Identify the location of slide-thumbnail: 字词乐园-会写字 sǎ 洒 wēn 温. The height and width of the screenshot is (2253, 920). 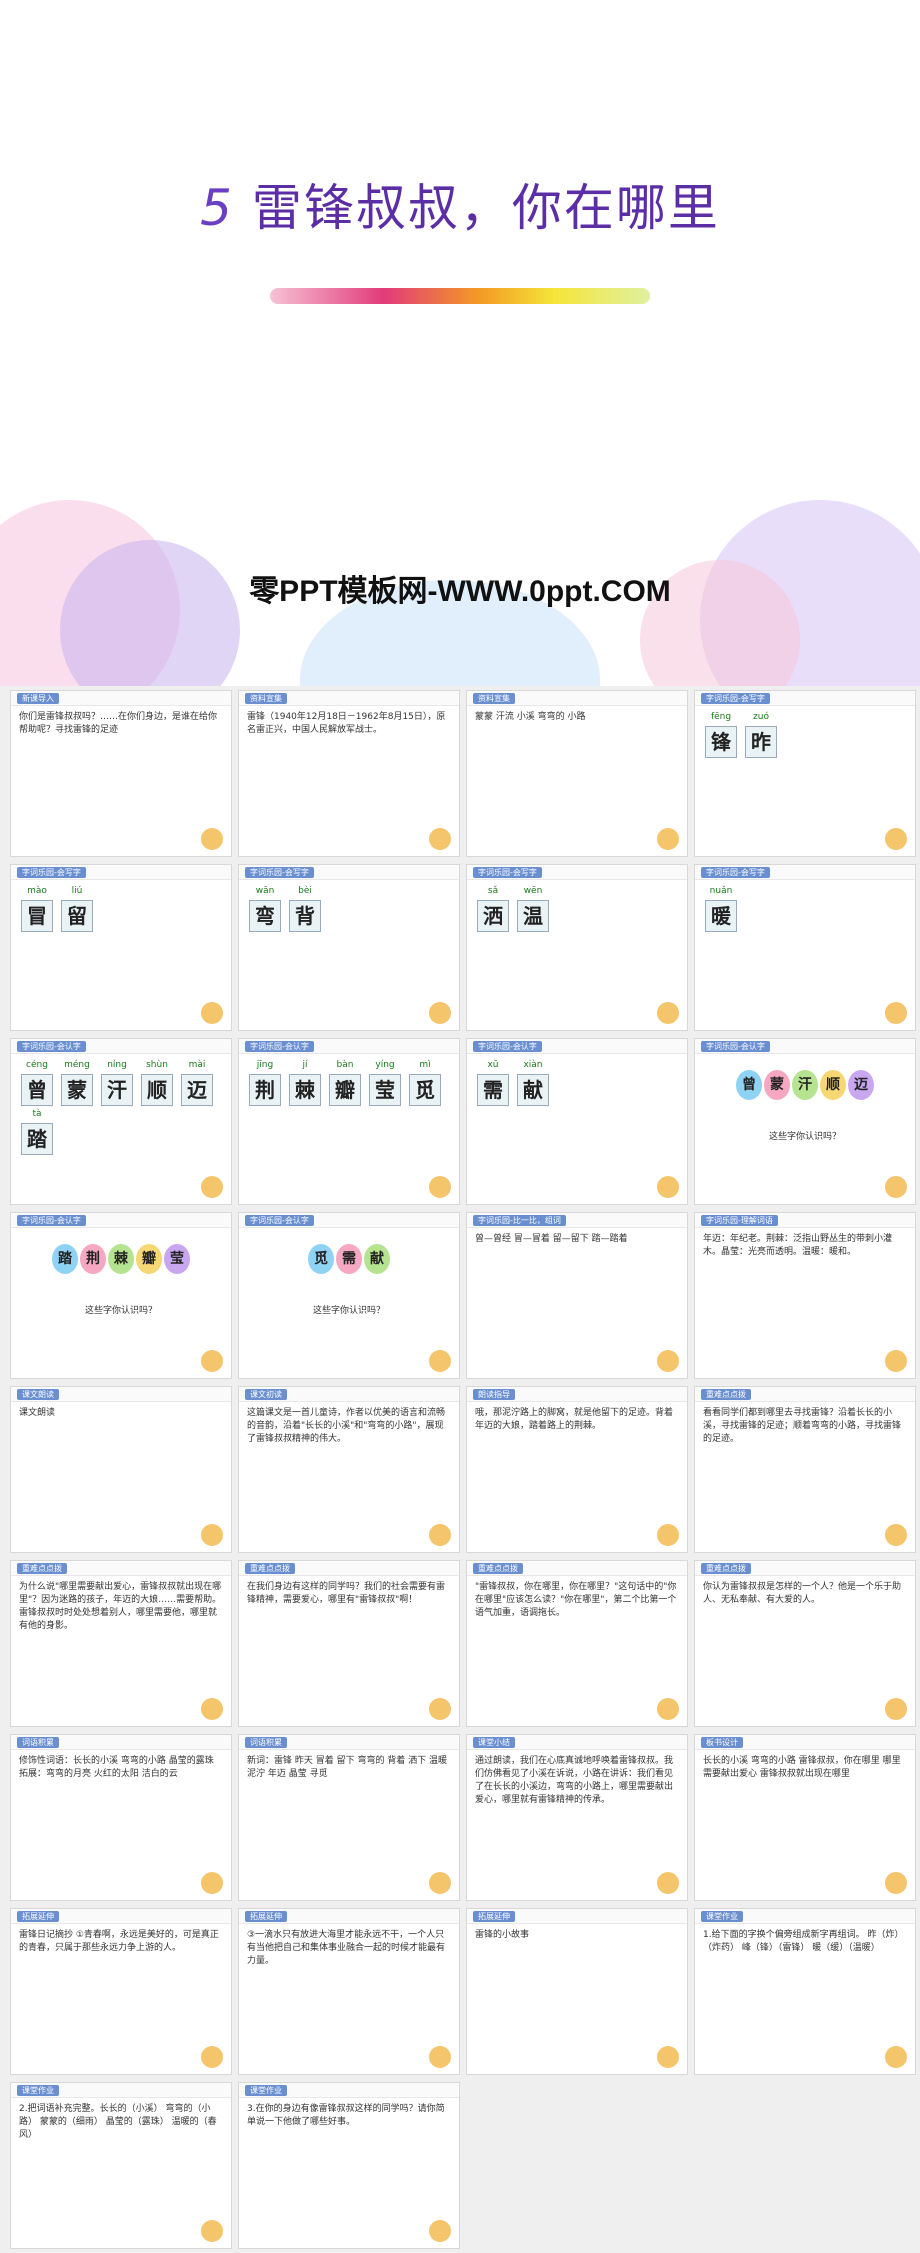
(577, 947).